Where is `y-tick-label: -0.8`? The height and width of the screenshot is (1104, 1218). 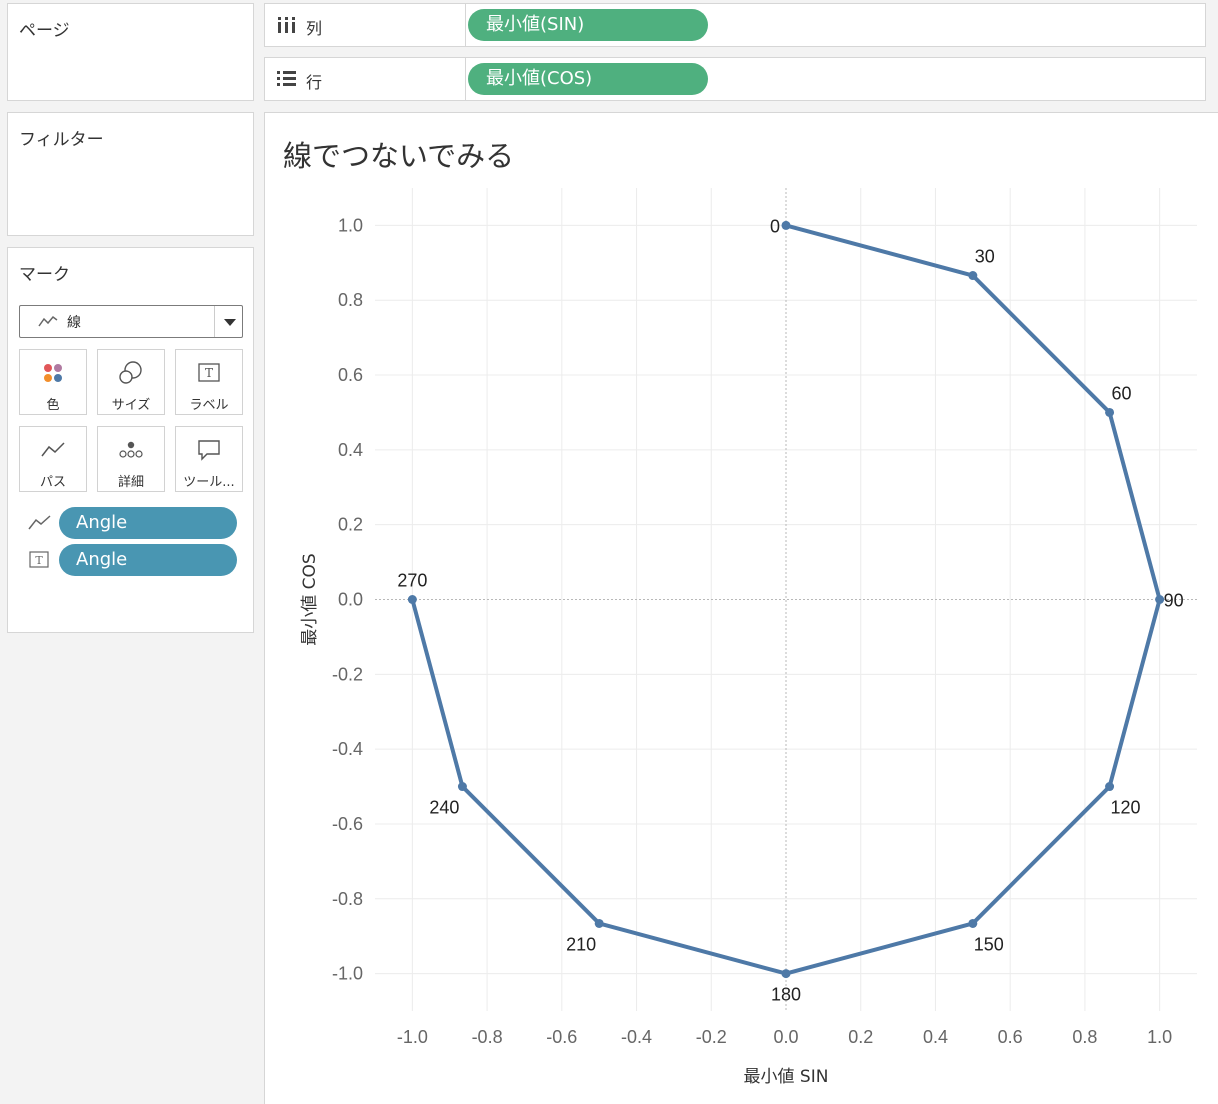
y-tick-label: -0.8 is located at coordinates (347, 899).